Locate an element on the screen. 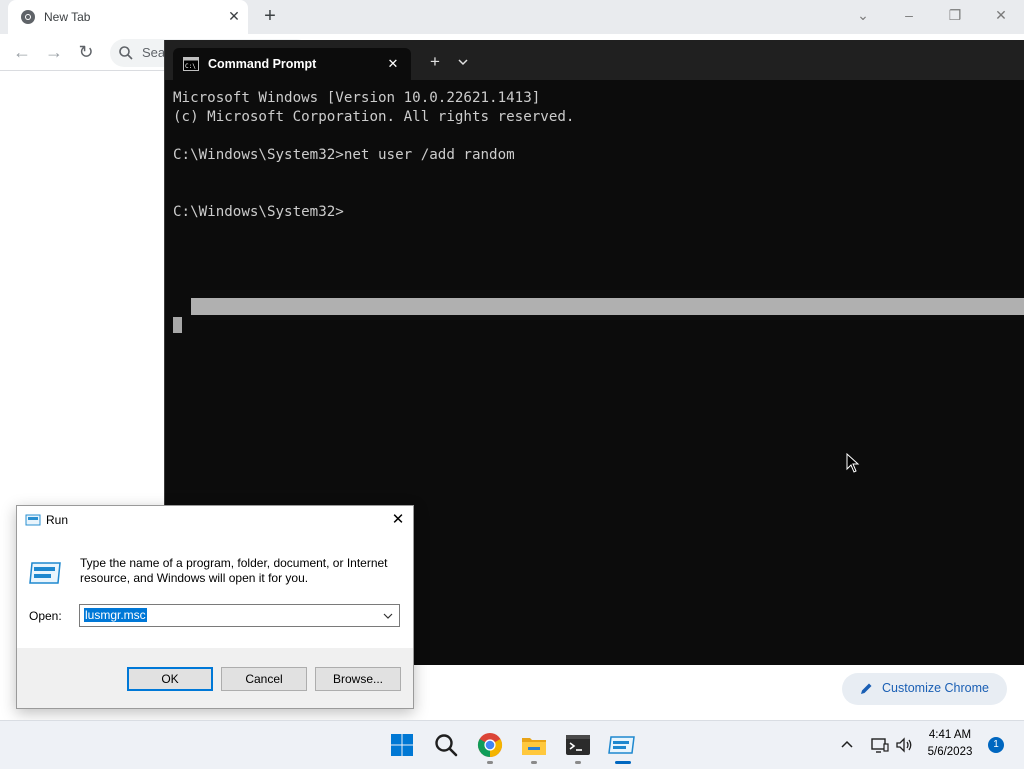 Image resolution: width=1024 pixels, height=769 pixels. network-icon is located at coordinates (880, 745).